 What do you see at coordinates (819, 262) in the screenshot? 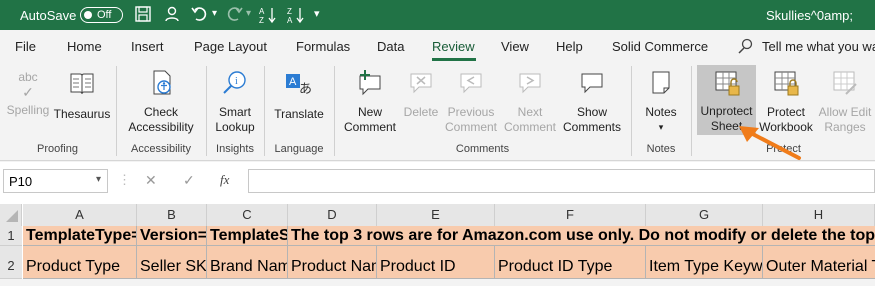
I see `cell-h2: Outer Material Type` at bounding box center [819, 262].